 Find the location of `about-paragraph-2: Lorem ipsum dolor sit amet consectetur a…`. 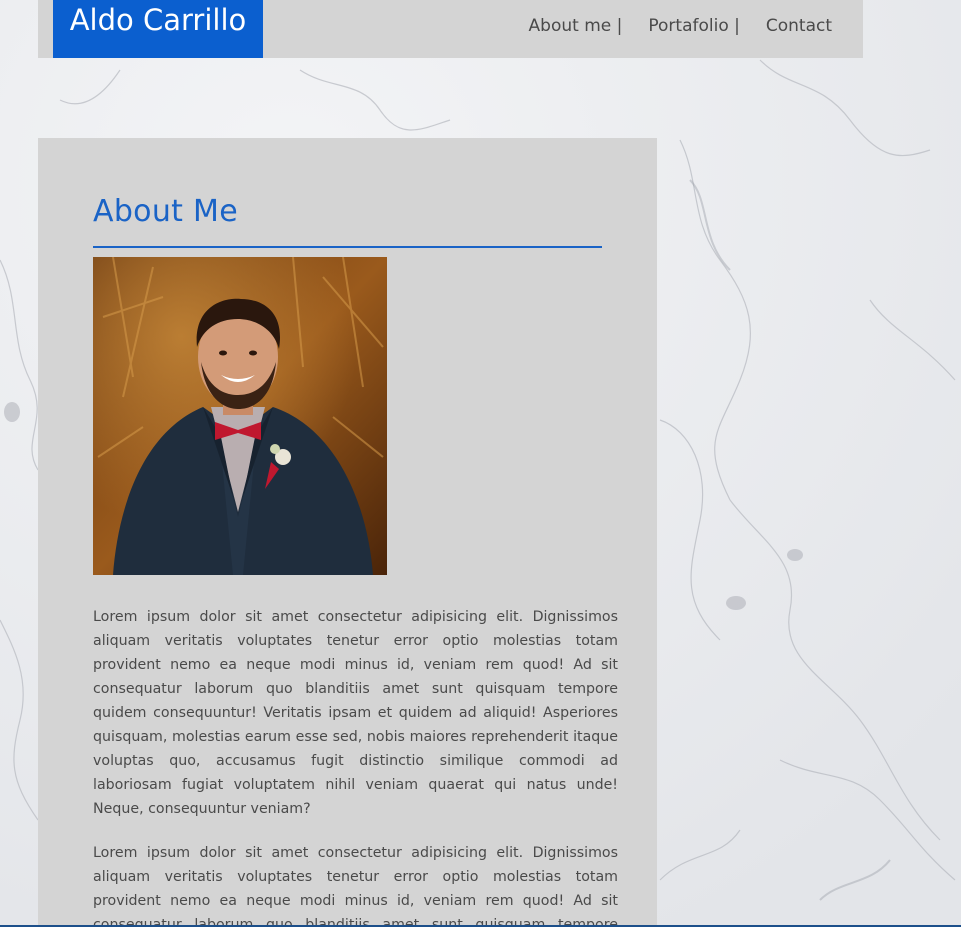

about-paragraph-2: Lorem ipsum dolor sit amet consectetur a… is located at coordinates (355, 886).